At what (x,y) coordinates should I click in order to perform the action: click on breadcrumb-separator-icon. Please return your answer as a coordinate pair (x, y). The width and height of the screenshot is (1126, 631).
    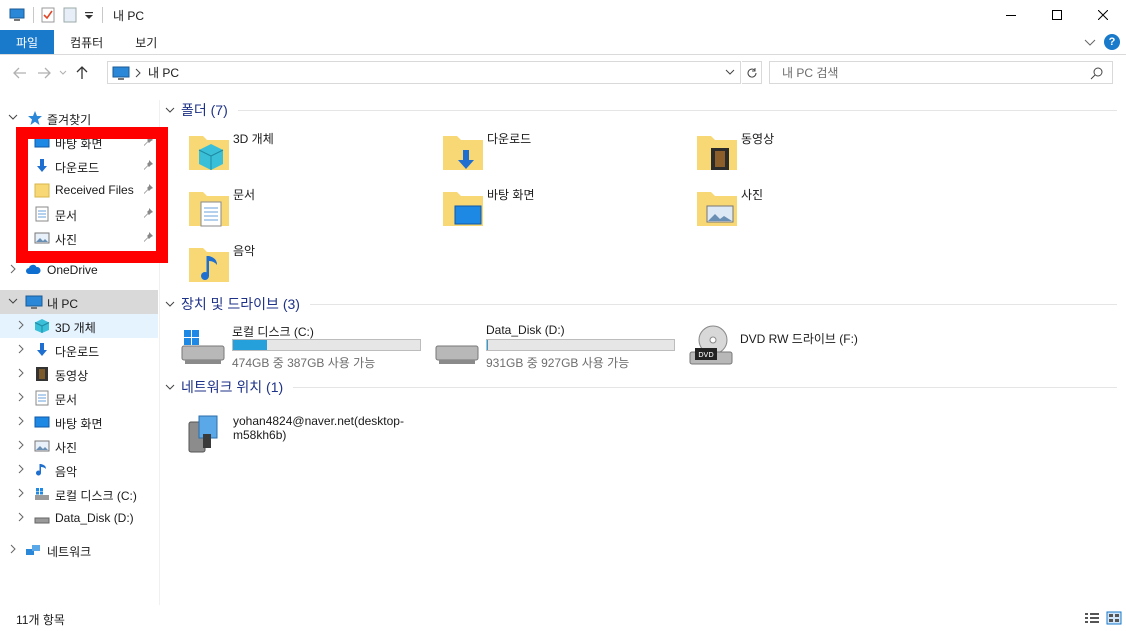
    Looking at the image, I should click on (138, 73).